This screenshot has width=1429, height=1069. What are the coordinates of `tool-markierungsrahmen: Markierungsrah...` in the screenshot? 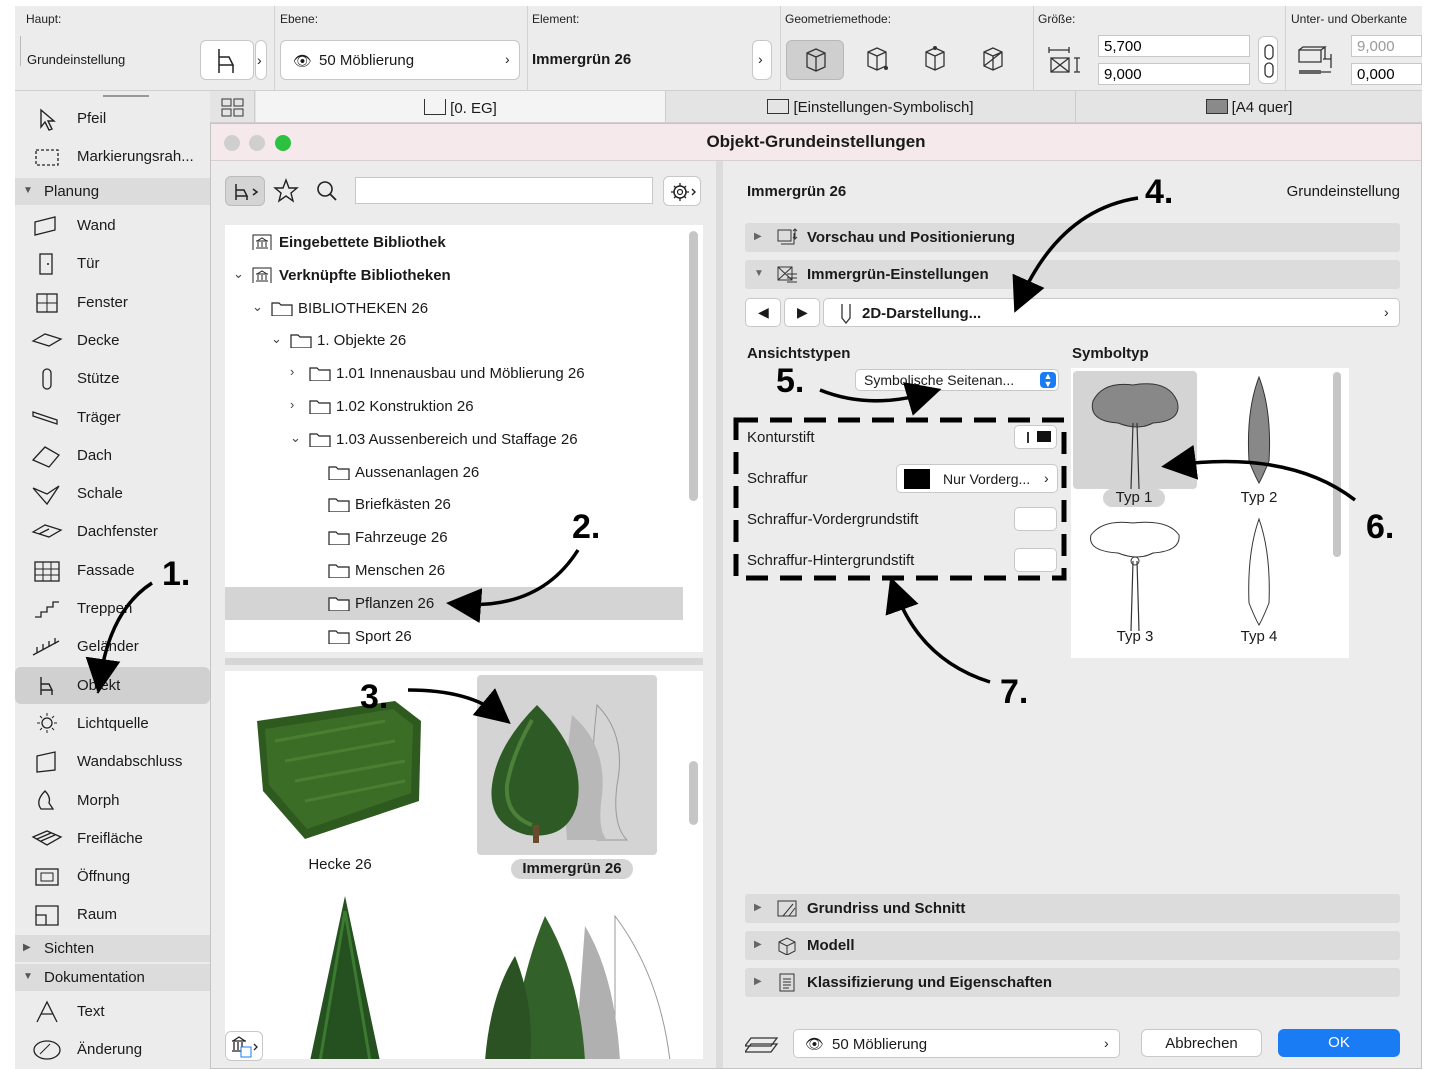 It's located at (112, 156).